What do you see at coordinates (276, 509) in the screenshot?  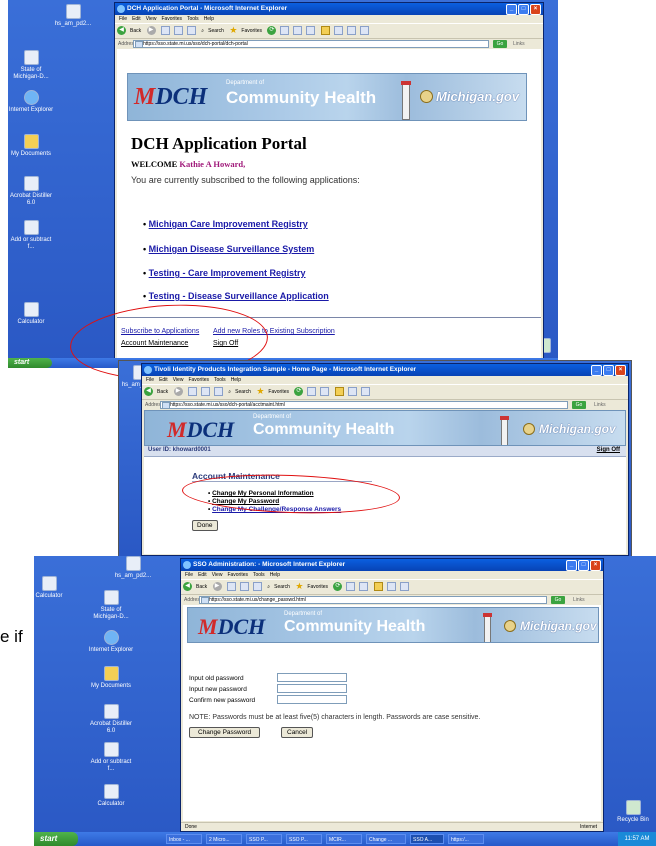 I see `change-challenge-link: Change My Challenge/Response Answers` at bounding box center [276, 509].